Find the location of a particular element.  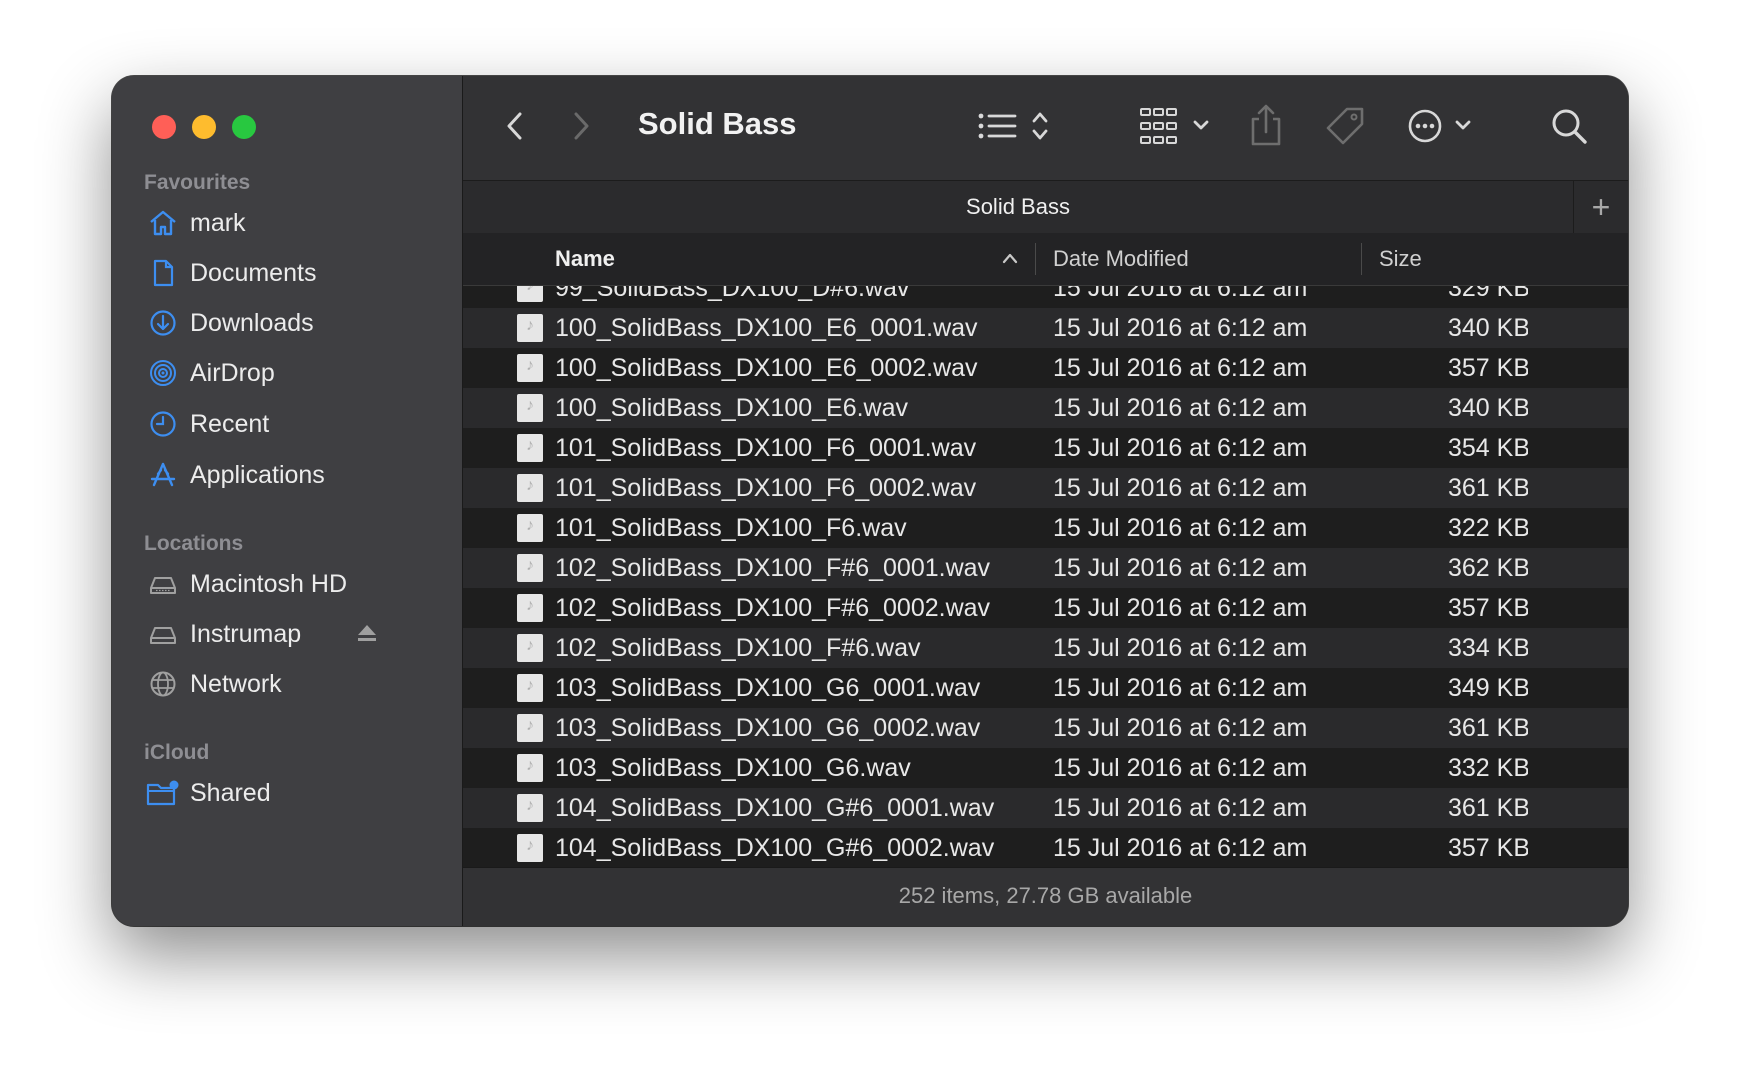

download-icon is located at coordinates (163, 323).